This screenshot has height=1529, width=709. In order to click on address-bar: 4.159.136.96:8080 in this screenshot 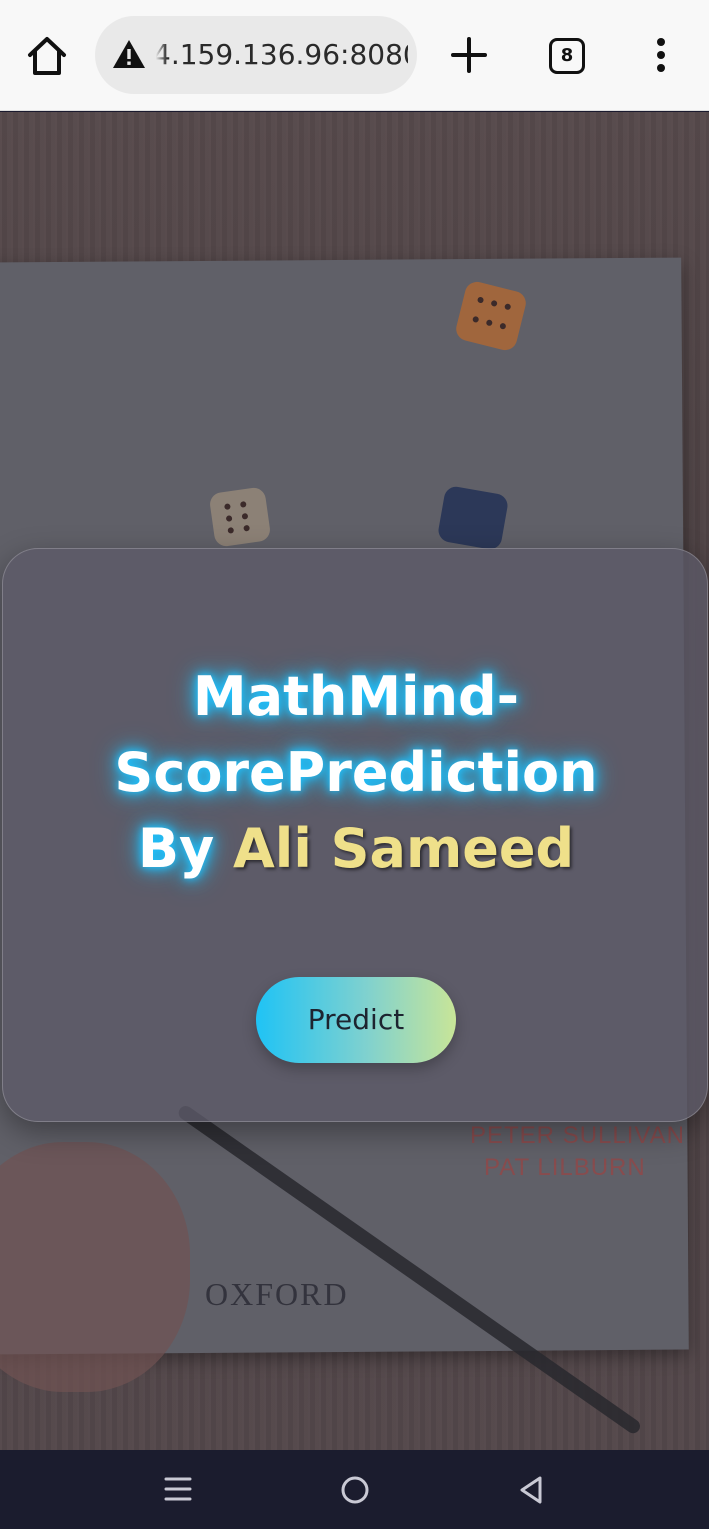, I will do `click(256, 55)`.